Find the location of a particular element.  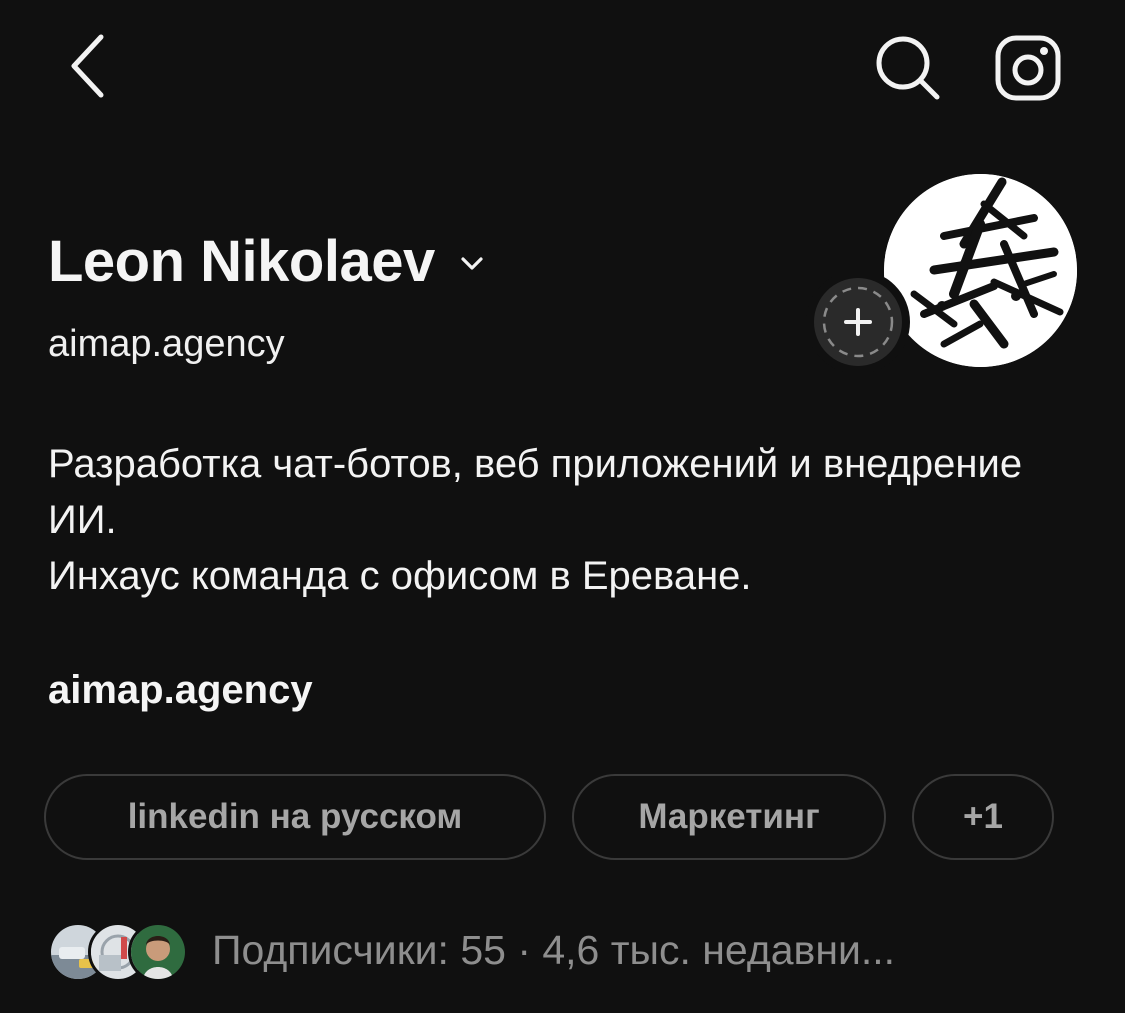

back-button is located at coordinates (88, 66).